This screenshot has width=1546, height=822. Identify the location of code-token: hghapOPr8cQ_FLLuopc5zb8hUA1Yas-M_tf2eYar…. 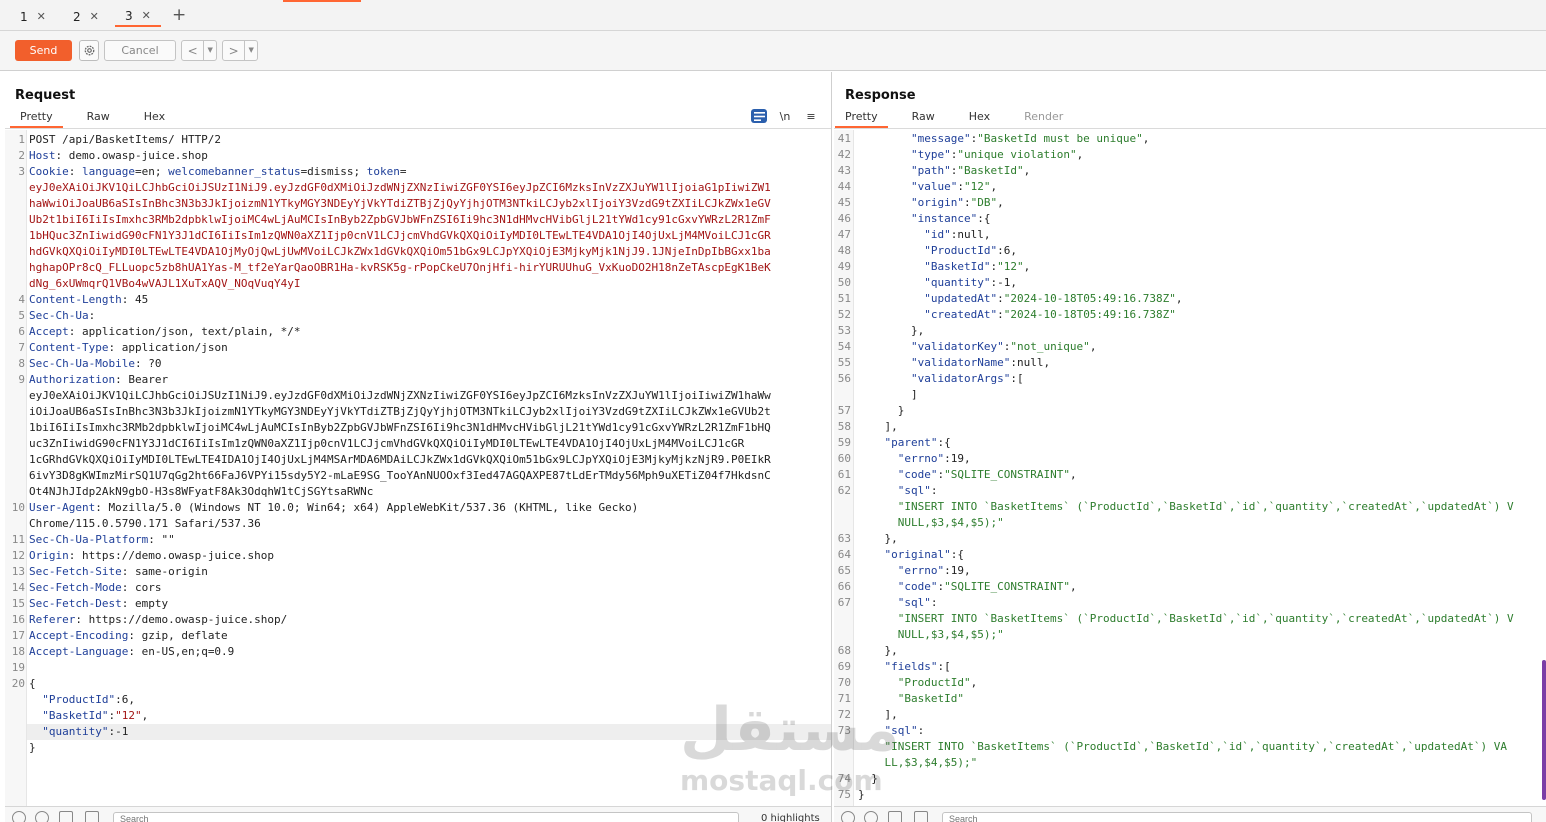
(400, 267).